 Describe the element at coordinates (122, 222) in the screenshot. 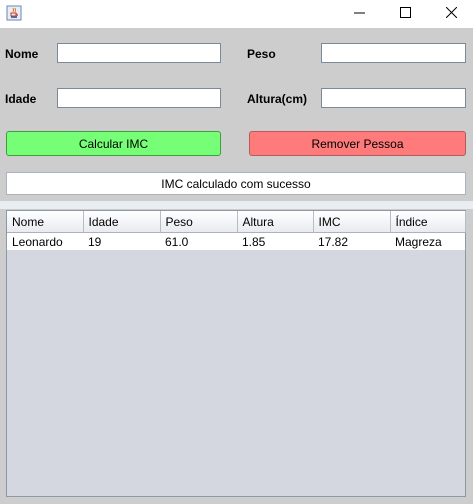

I see `column-header-idade: Idade` at that location.